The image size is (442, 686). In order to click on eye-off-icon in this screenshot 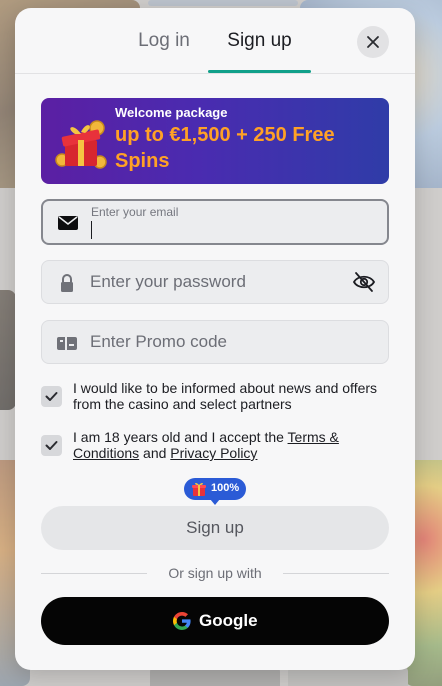, I will do `click(364, 282)`.